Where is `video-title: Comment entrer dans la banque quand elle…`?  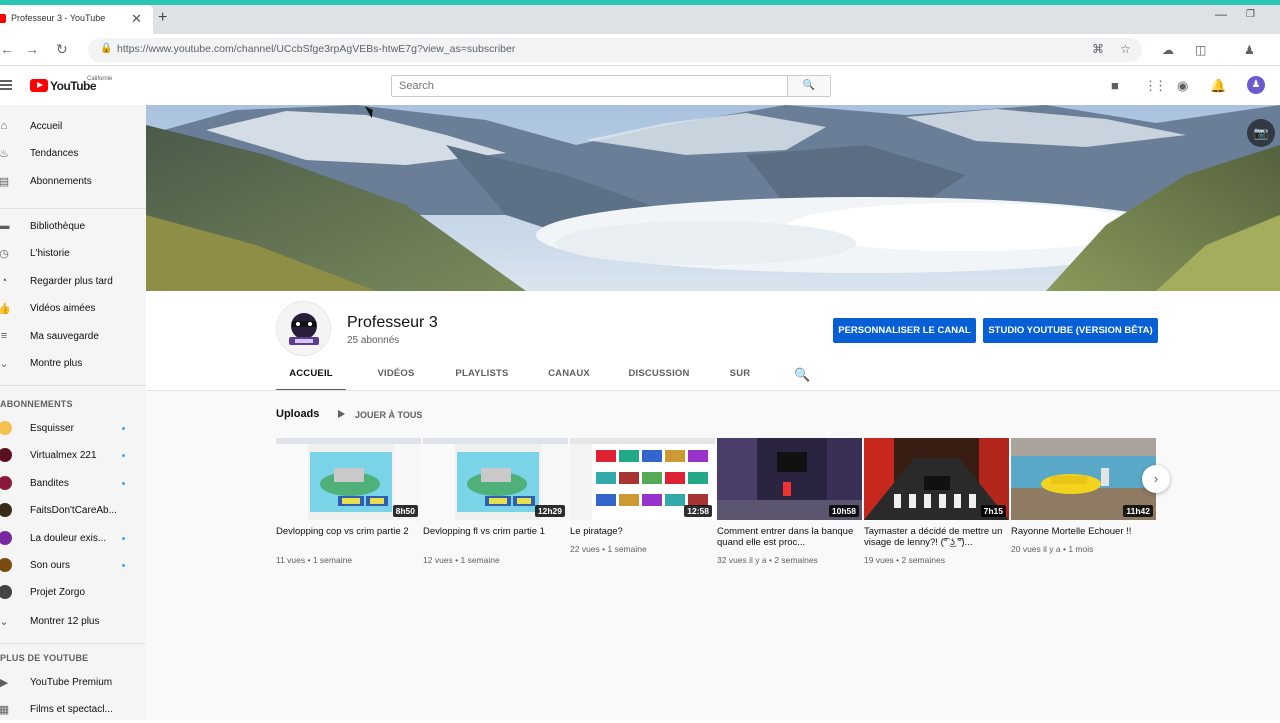
video-title: Comment entrer dans la banque quand elle… is located at coordinates (788, 537).